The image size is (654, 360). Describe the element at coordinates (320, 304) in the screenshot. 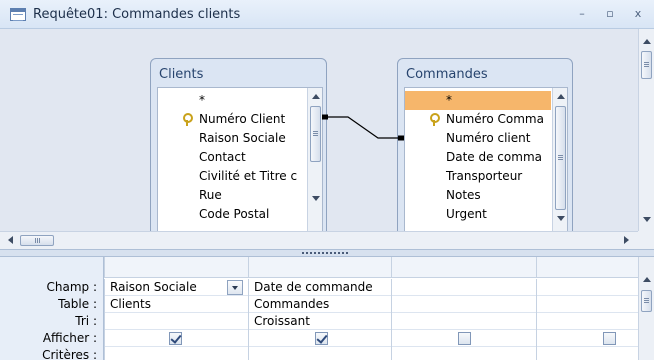

I see `cell-table: Commandes` at that location.